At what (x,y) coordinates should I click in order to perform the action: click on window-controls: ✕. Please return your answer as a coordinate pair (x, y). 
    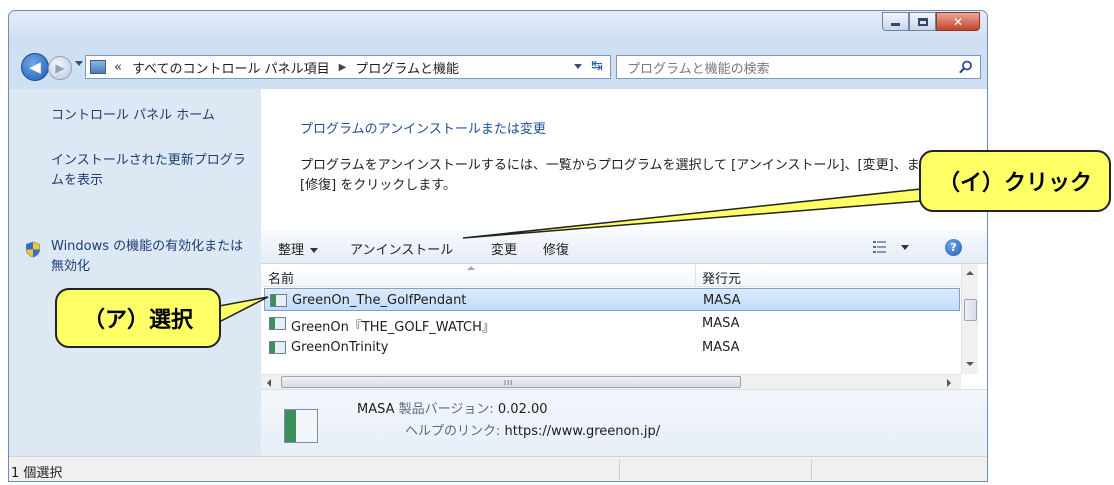
    Looking at the image, I should click on (931, 22).